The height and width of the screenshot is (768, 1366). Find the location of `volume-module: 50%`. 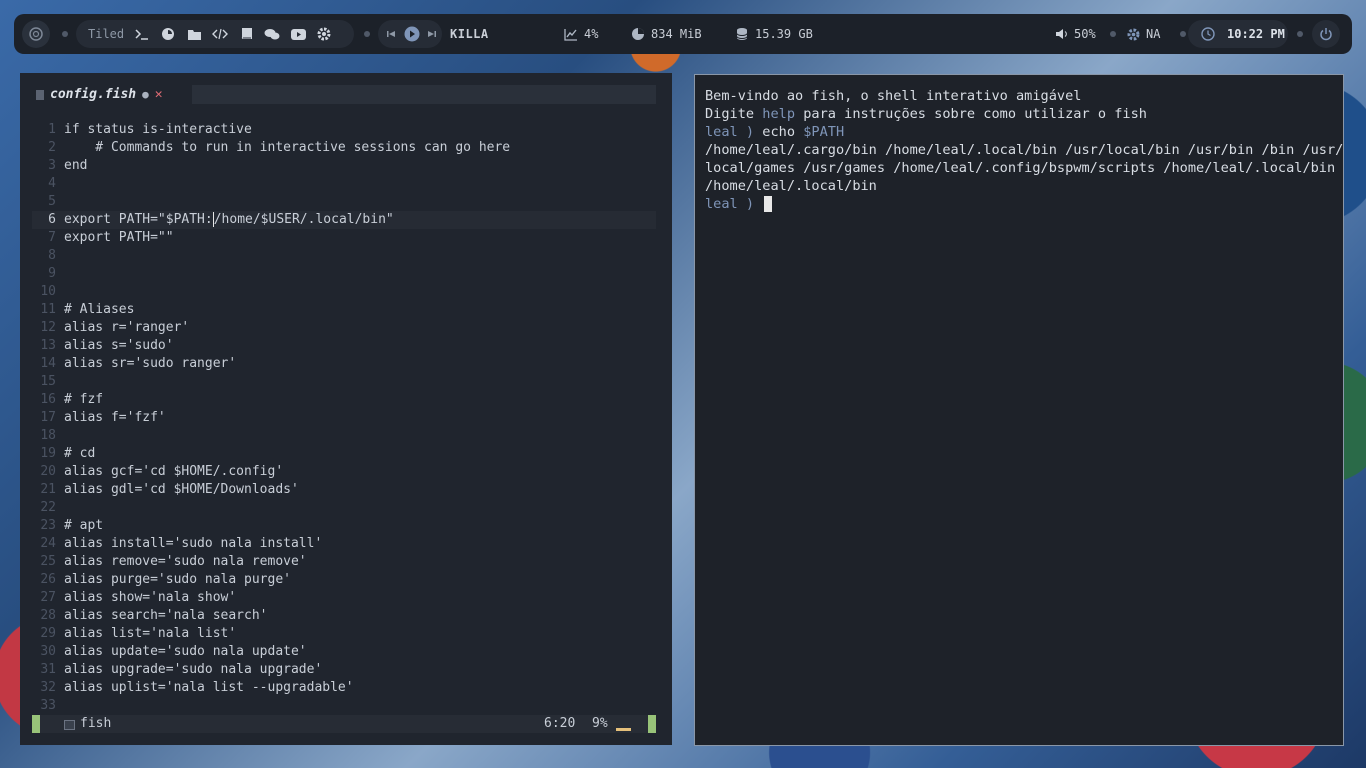

volume-module: 50% is located at coordinates (1072, 34).